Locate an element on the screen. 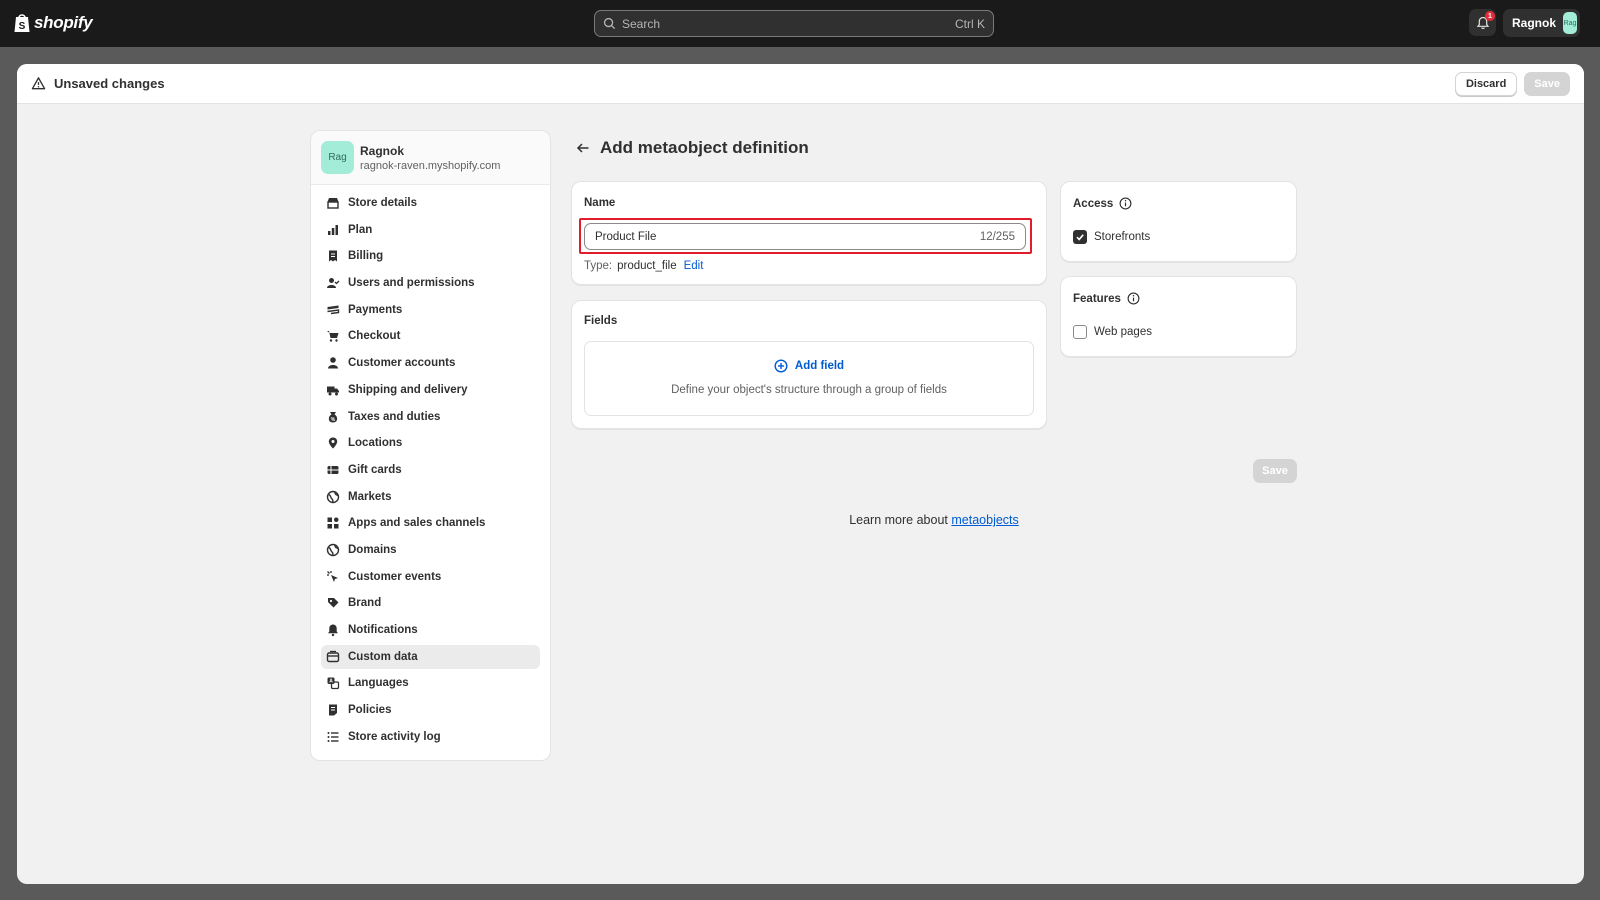 The width and height of the screenshot is (1600, 900). store-icon is located at coordinates (333, 203).